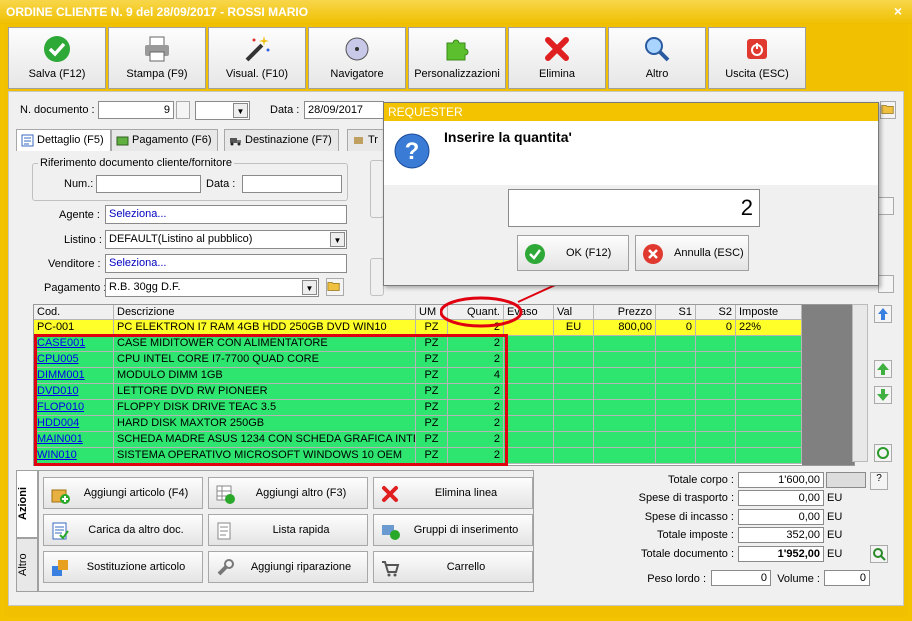 This screenshot has height=621, width=912. What do you see at coordinates (741, 578) in the screenshot?
I see `peso-lordo-value: 0` at bounding box center [741, 578].